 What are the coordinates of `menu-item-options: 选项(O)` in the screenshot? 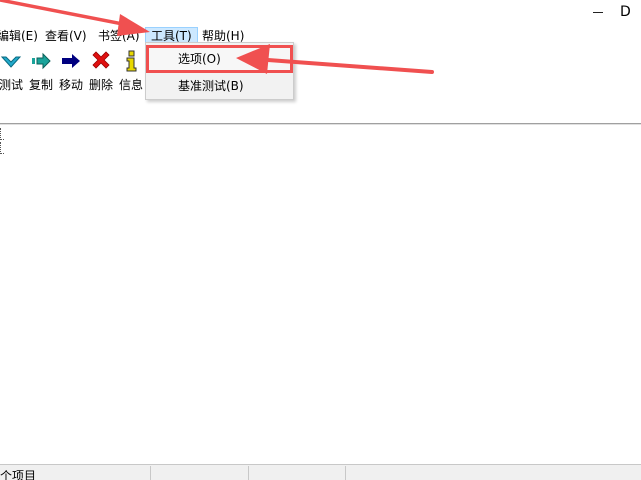 It's located at (219, 59).